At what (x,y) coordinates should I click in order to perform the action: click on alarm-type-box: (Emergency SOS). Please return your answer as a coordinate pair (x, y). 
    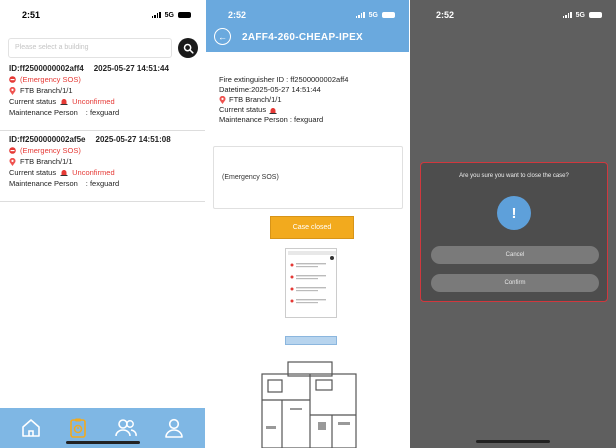
    Looking at the image, I should click on (308, 177).